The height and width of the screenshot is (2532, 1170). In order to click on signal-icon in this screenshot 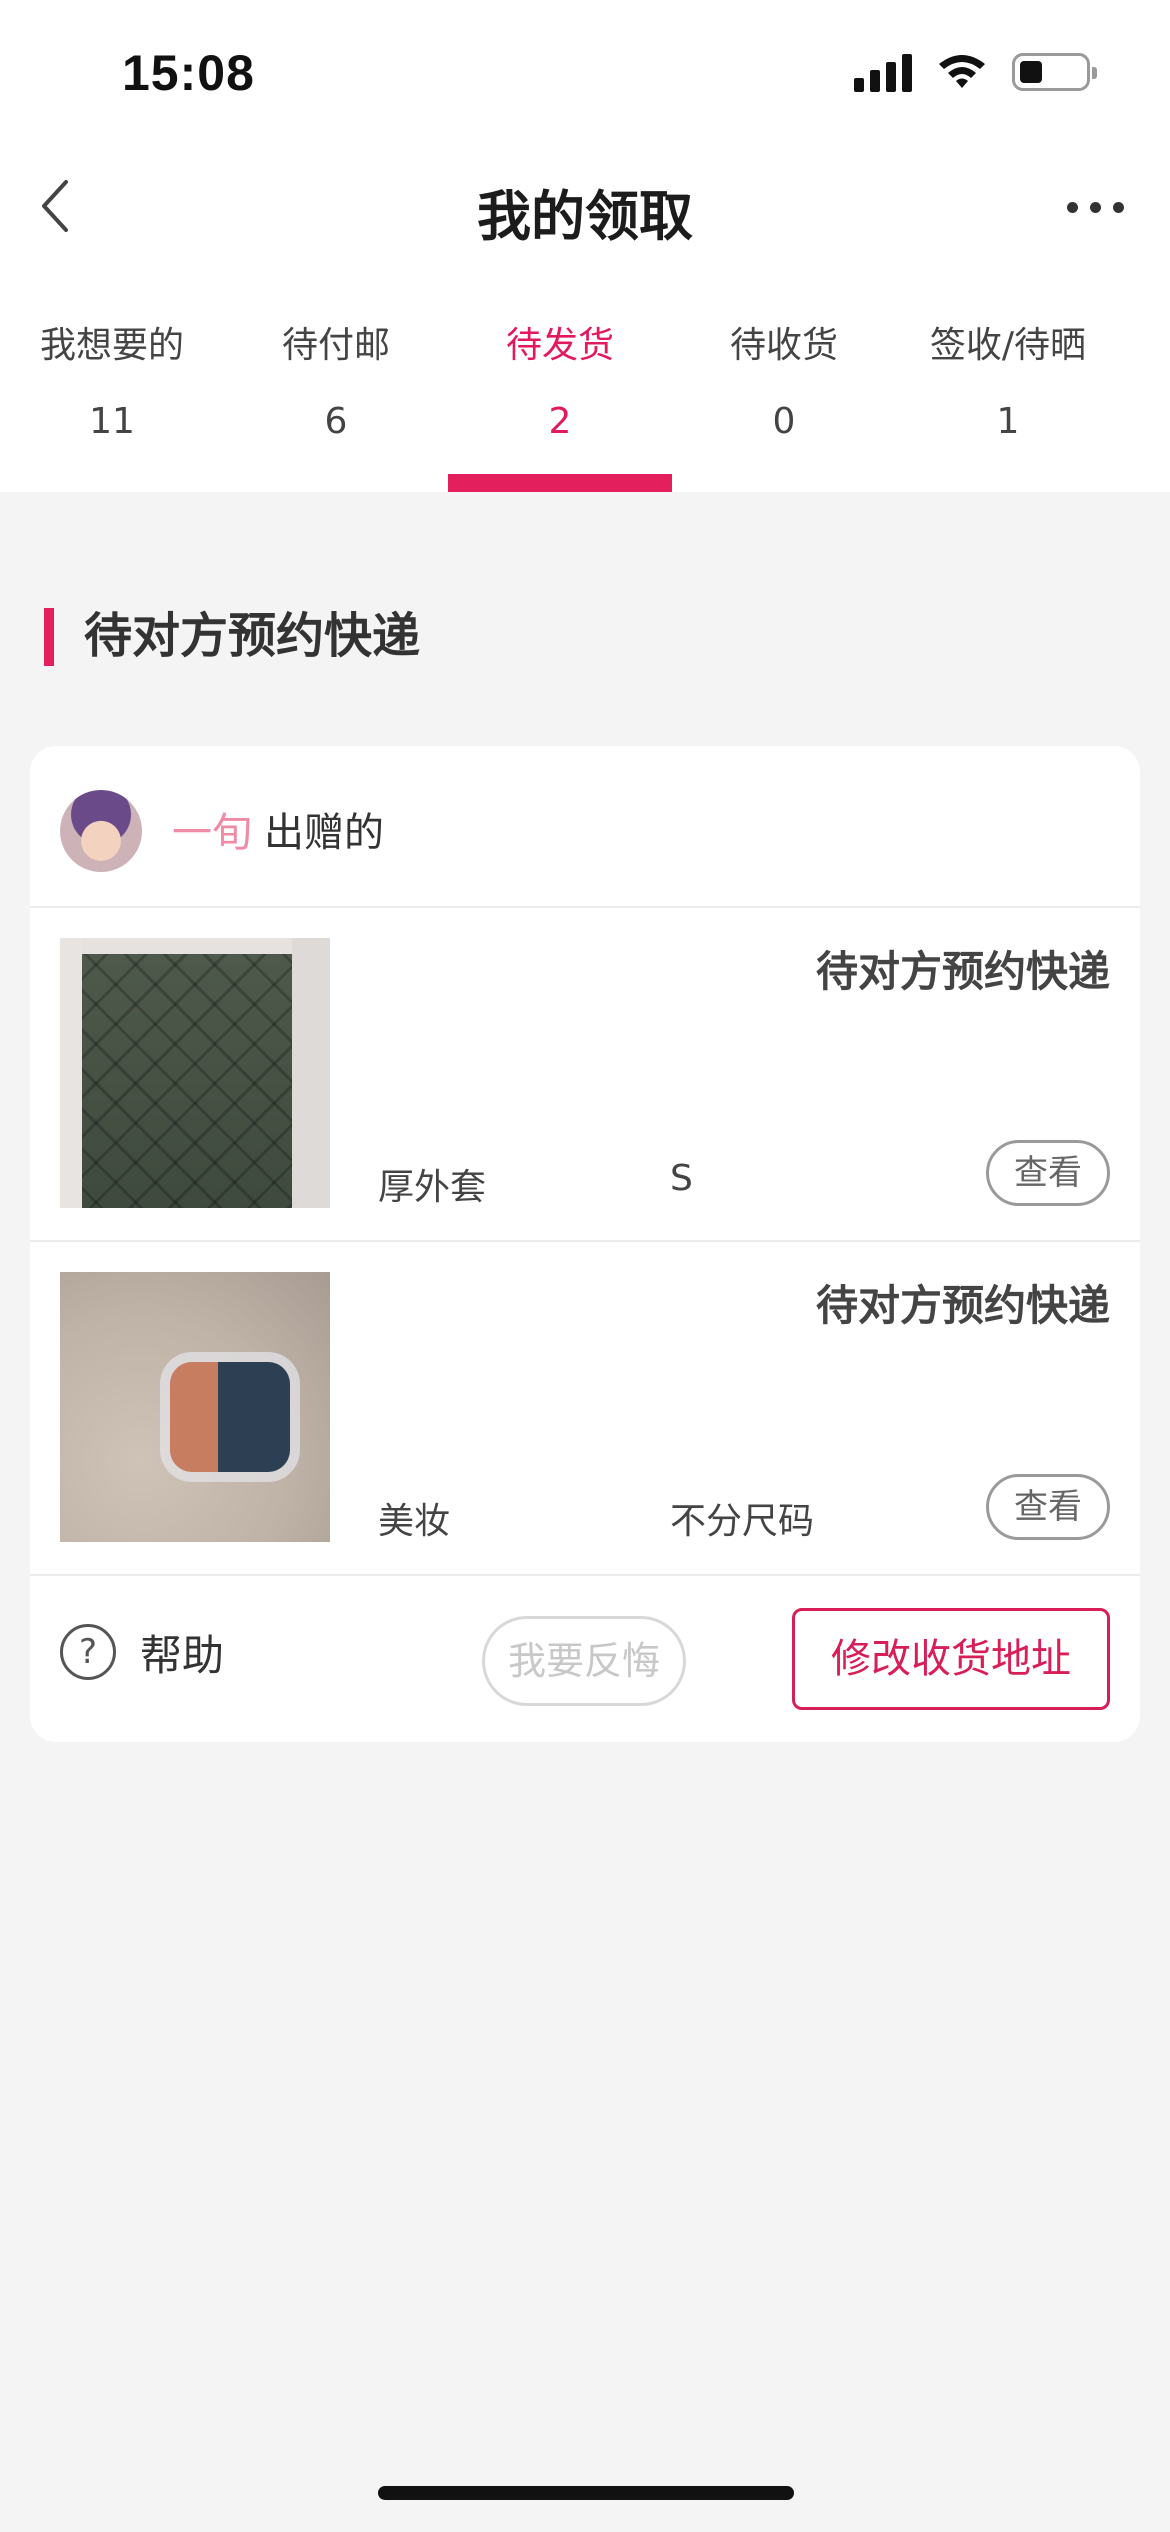, I will do `click(883, 72)`.